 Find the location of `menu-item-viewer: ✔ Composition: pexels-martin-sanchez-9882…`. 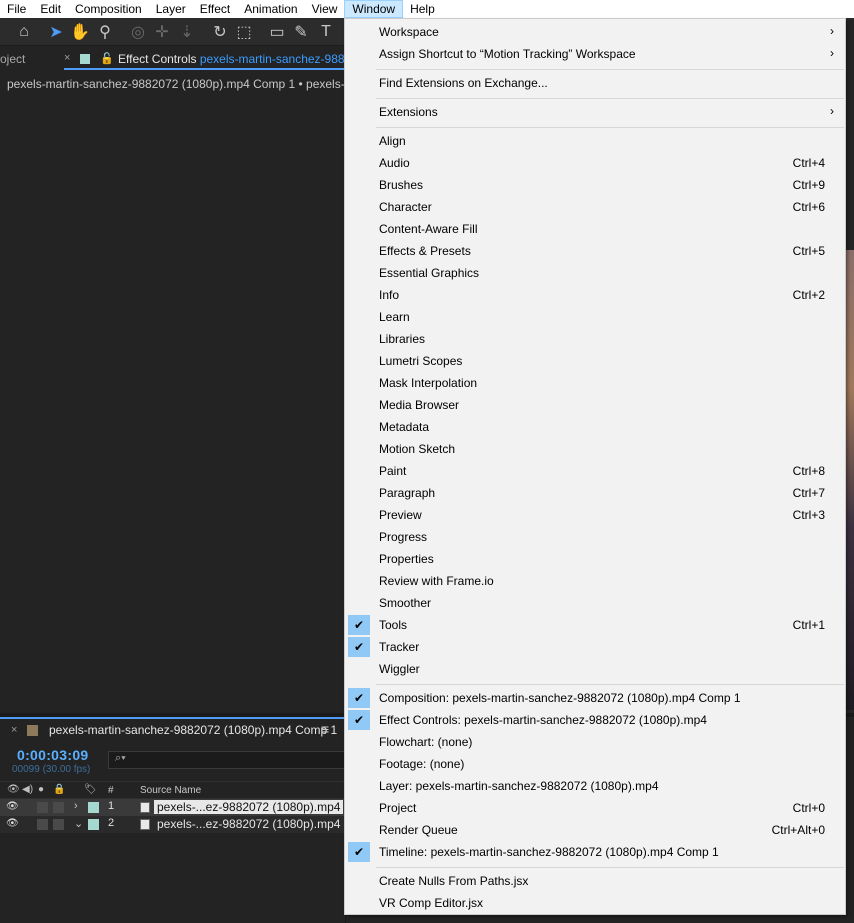

menu-item-viewer: ✔ Composition: pexels-martin-sanchez-9882… is located at coordinates (595, 698).